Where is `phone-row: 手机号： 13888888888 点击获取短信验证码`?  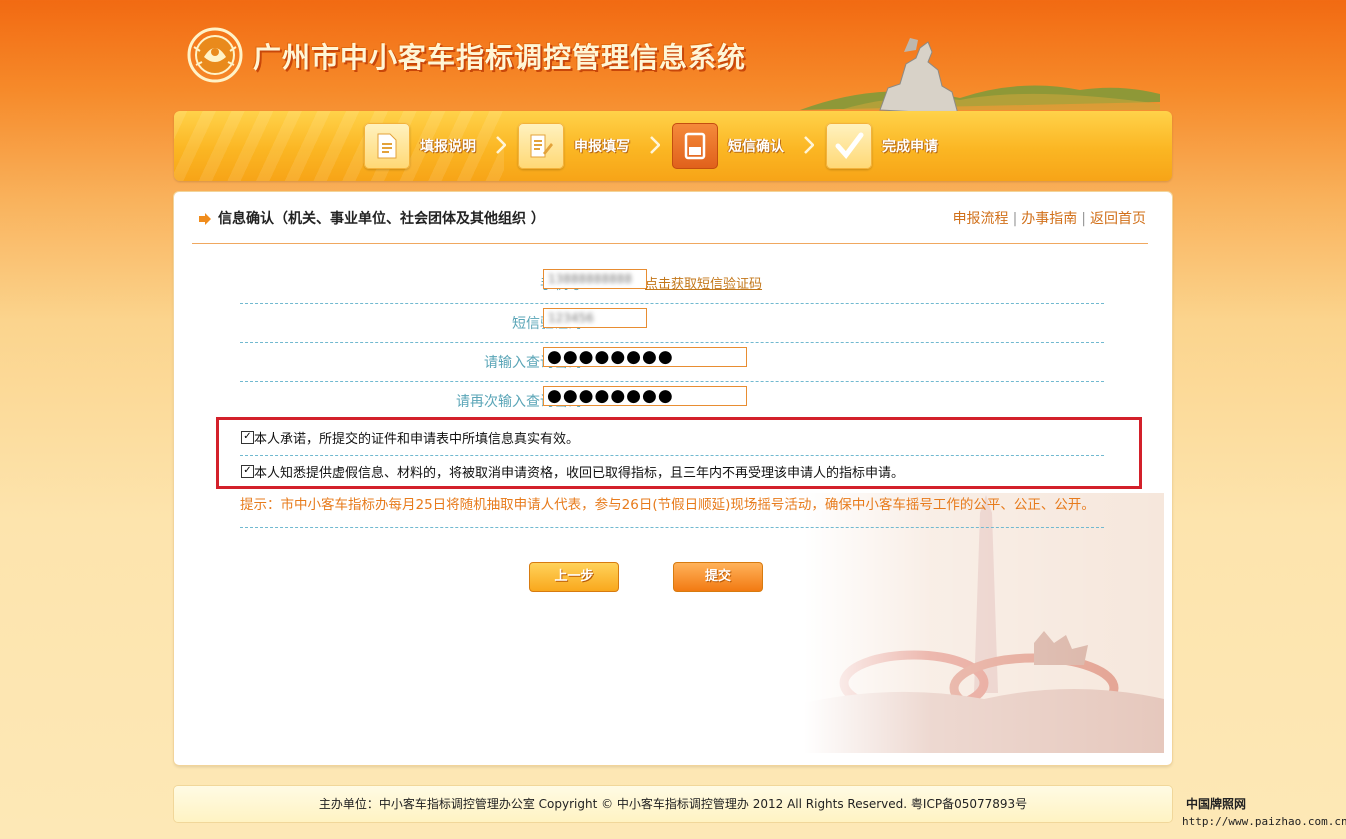 phone-row: 手机号： 13888888888 点击获取短信验证码 is located at coordinates (672, 284).